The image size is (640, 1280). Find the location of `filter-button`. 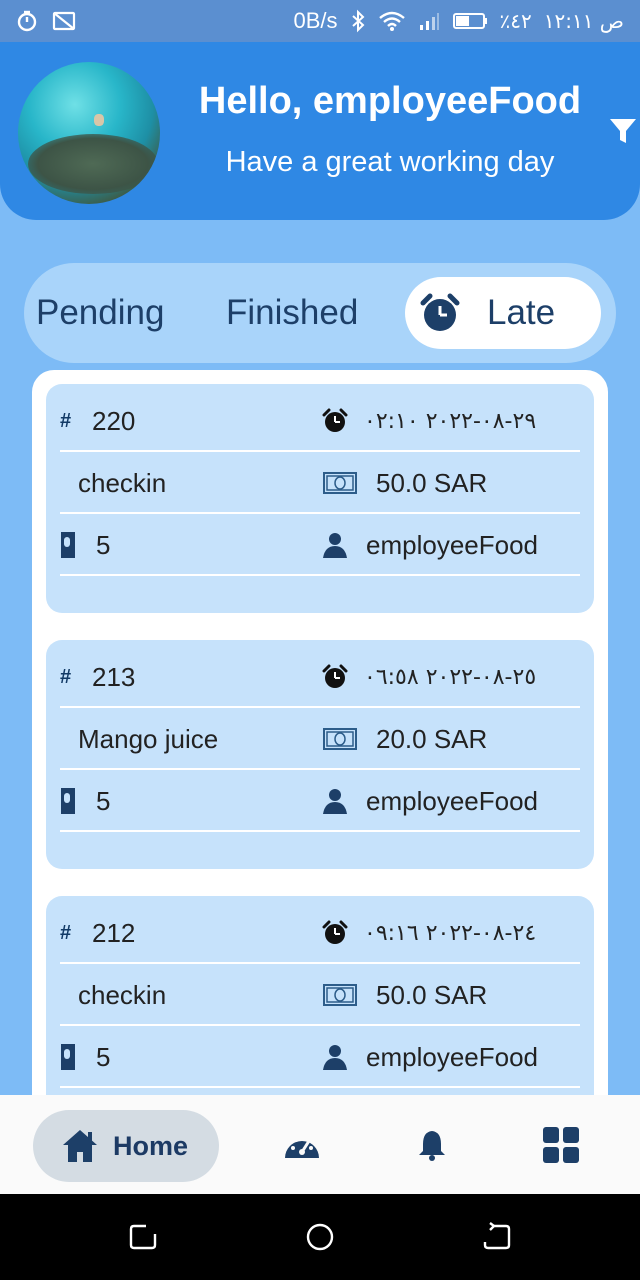

filter-button is located at coordinates (623, 131).